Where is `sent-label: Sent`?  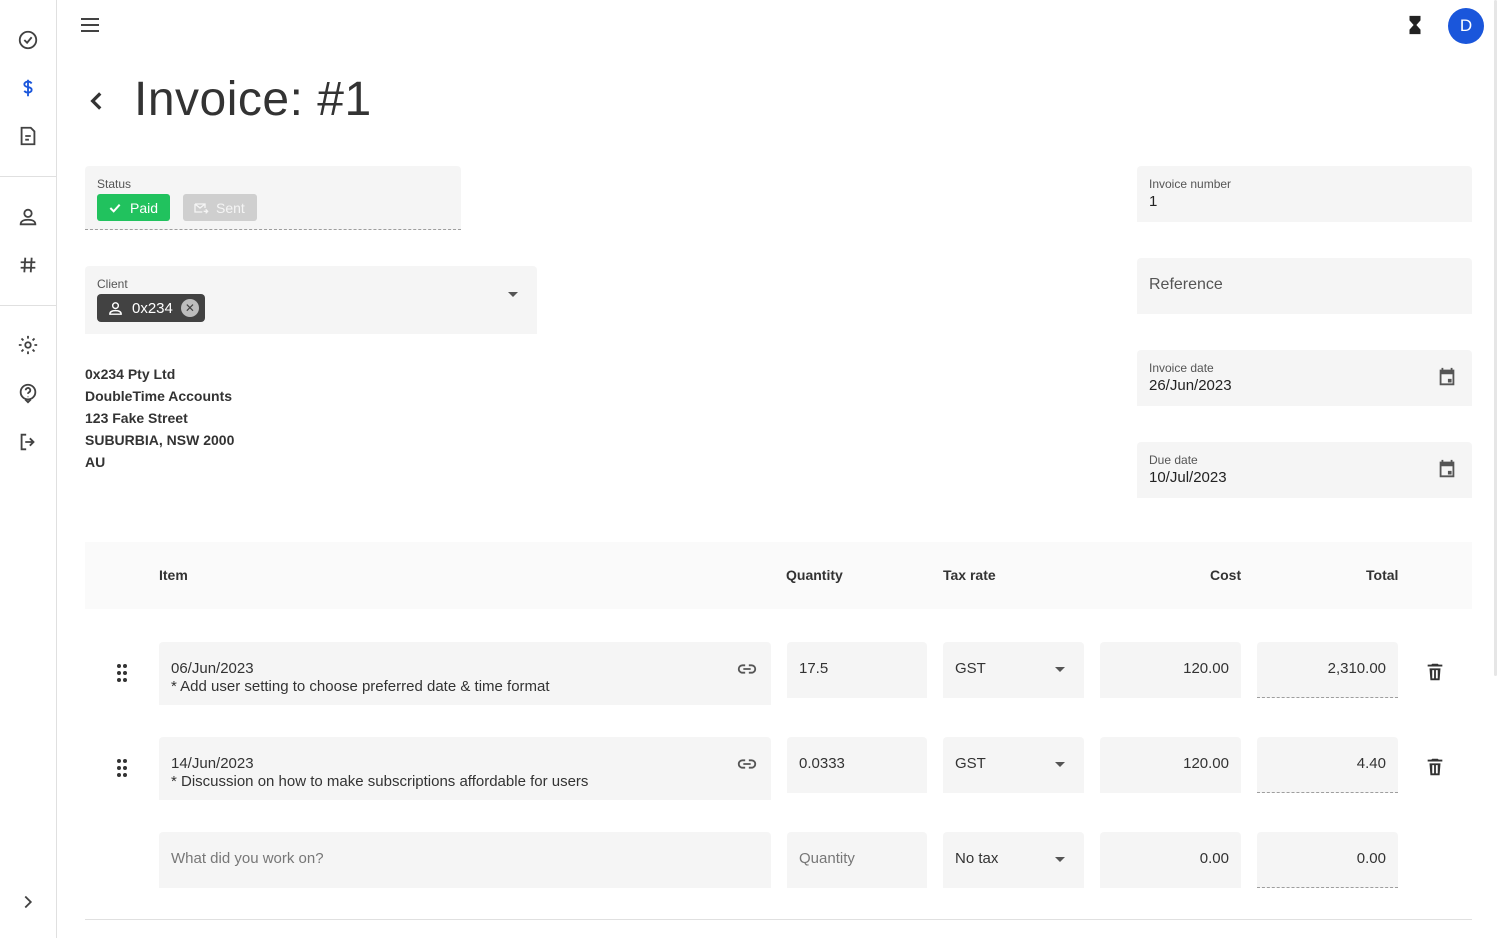
sent-label: Sent is located at coordinates (230, 207).